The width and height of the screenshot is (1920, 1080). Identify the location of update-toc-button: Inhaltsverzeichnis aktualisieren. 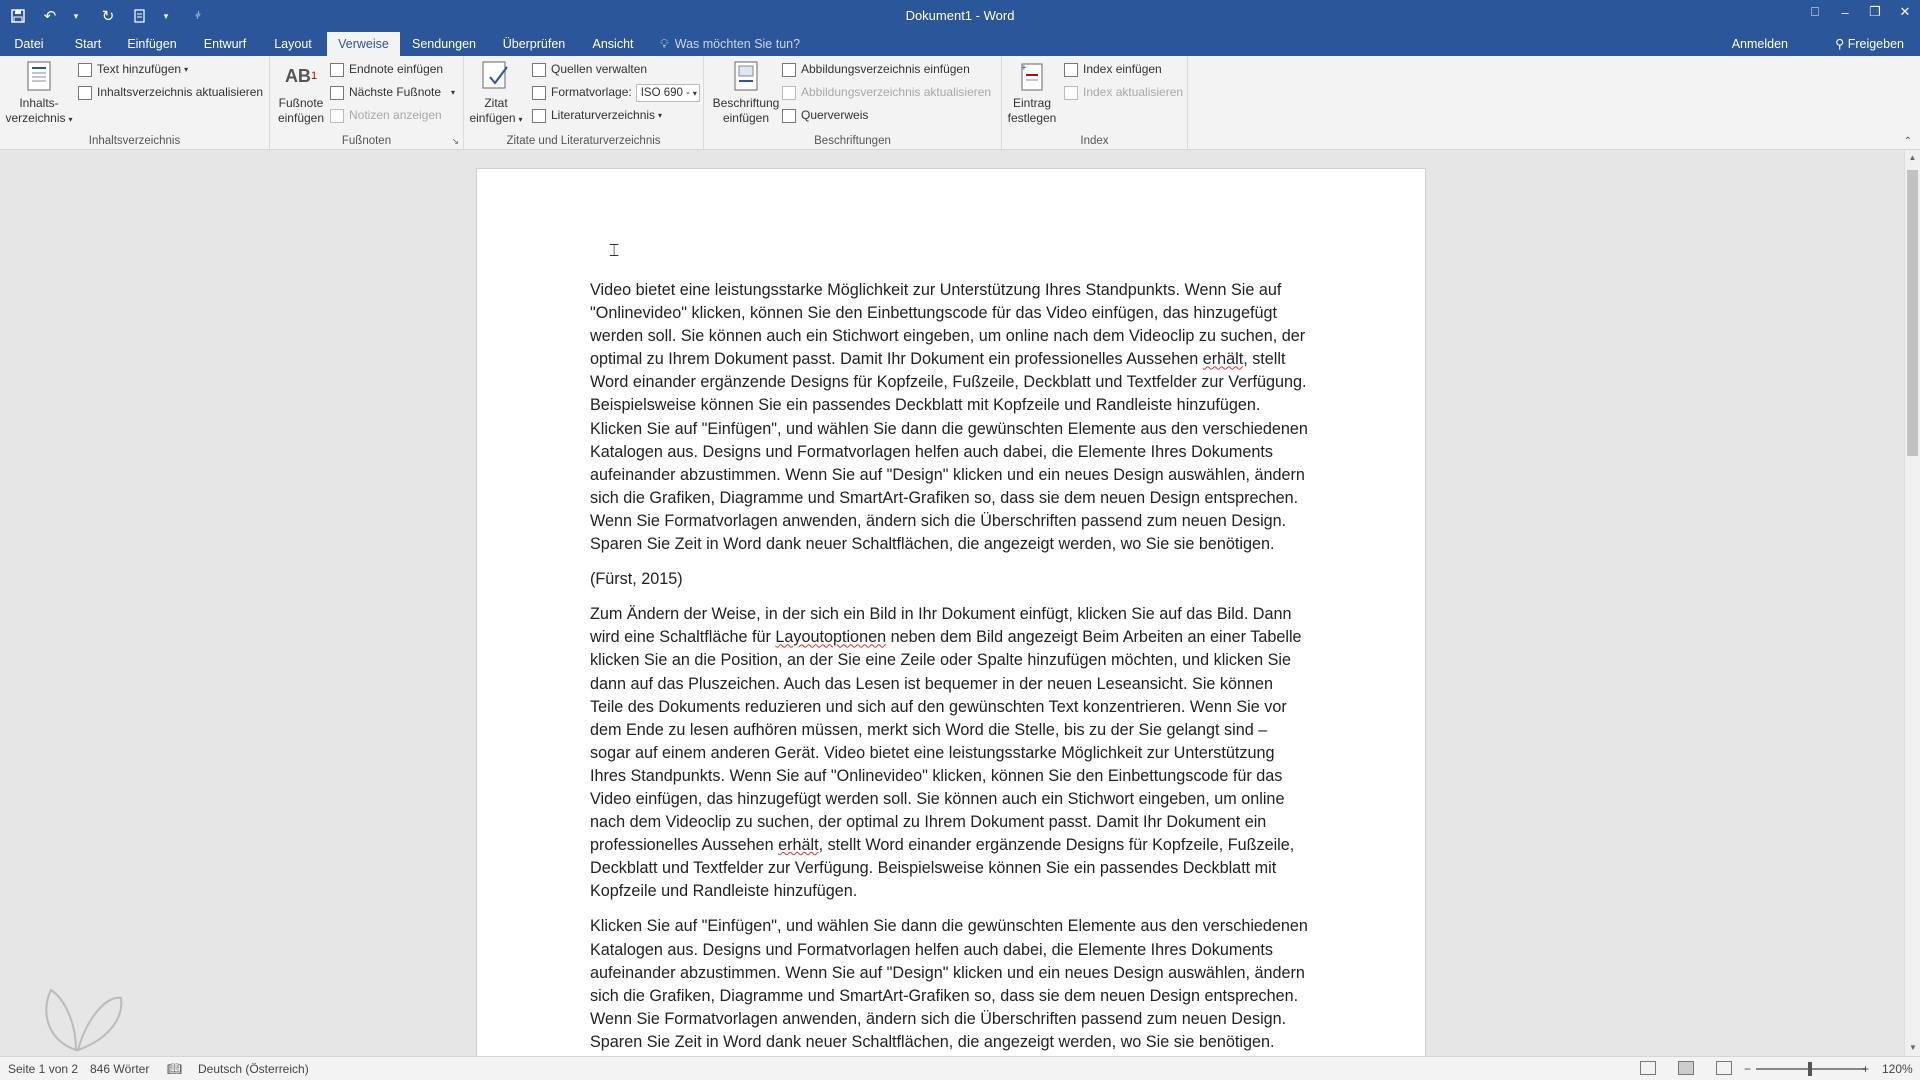
(170, 92).